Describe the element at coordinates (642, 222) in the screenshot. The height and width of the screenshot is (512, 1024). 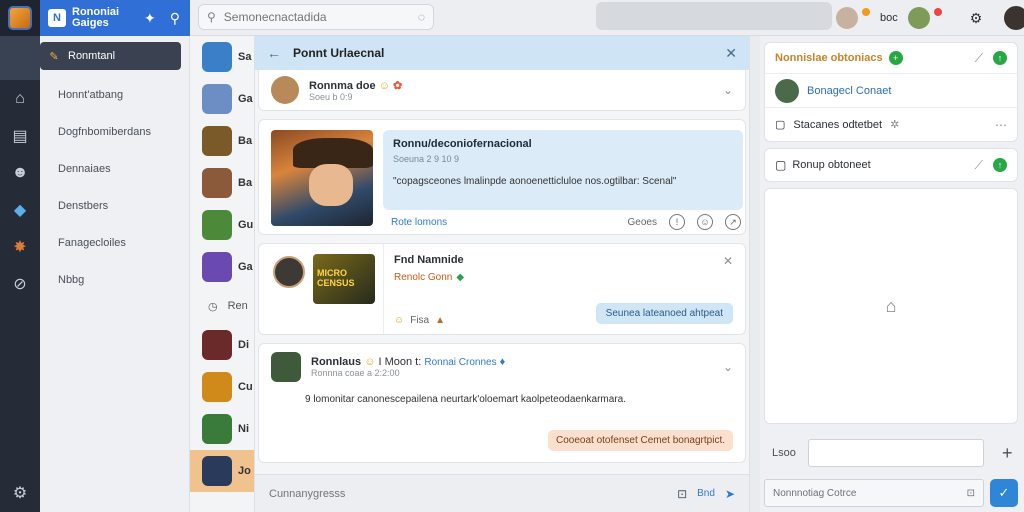
I see `action-label: Geoes` at that location.